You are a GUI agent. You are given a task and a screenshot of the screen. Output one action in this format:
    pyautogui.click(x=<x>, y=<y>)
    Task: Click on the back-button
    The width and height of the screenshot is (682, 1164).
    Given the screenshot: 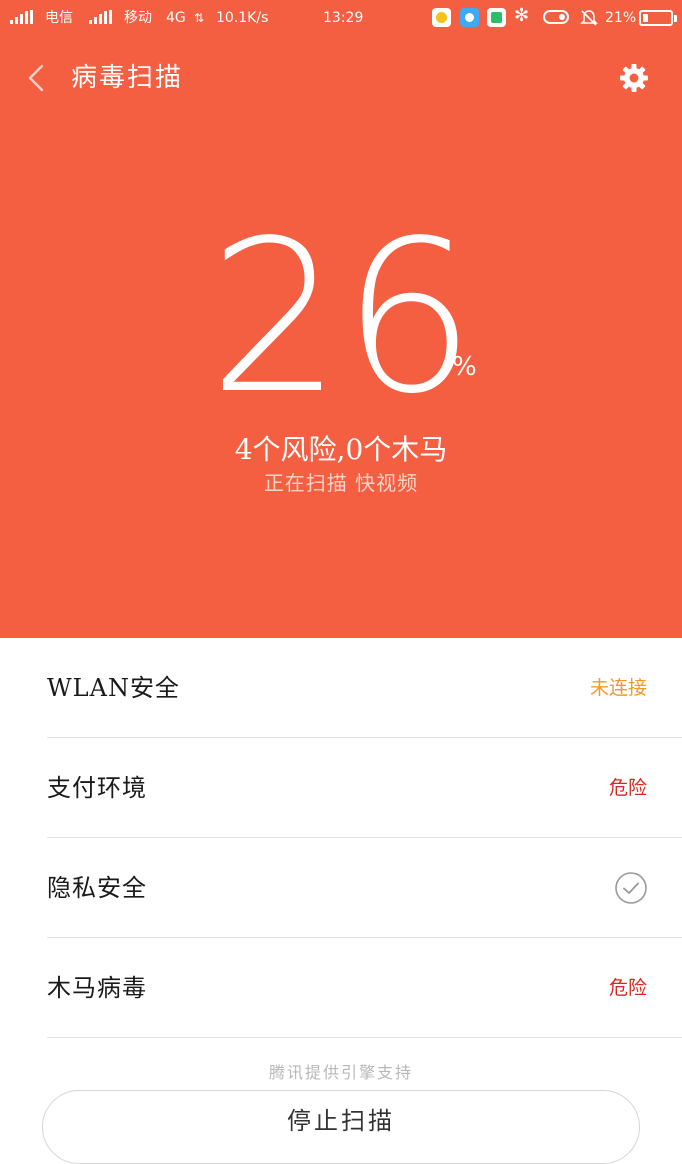 What is the action you would take?
    pyautogui.click(x=40, y=78)
    